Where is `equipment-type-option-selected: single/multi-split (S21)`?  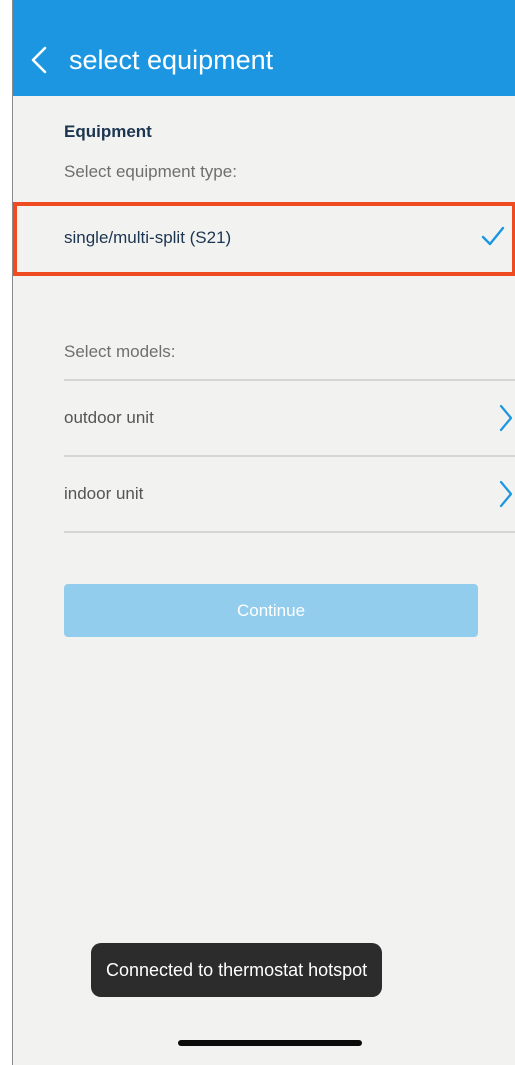
equipment-type-option-selected: single/multi-split (S21) is located at coordinates (264, 239).